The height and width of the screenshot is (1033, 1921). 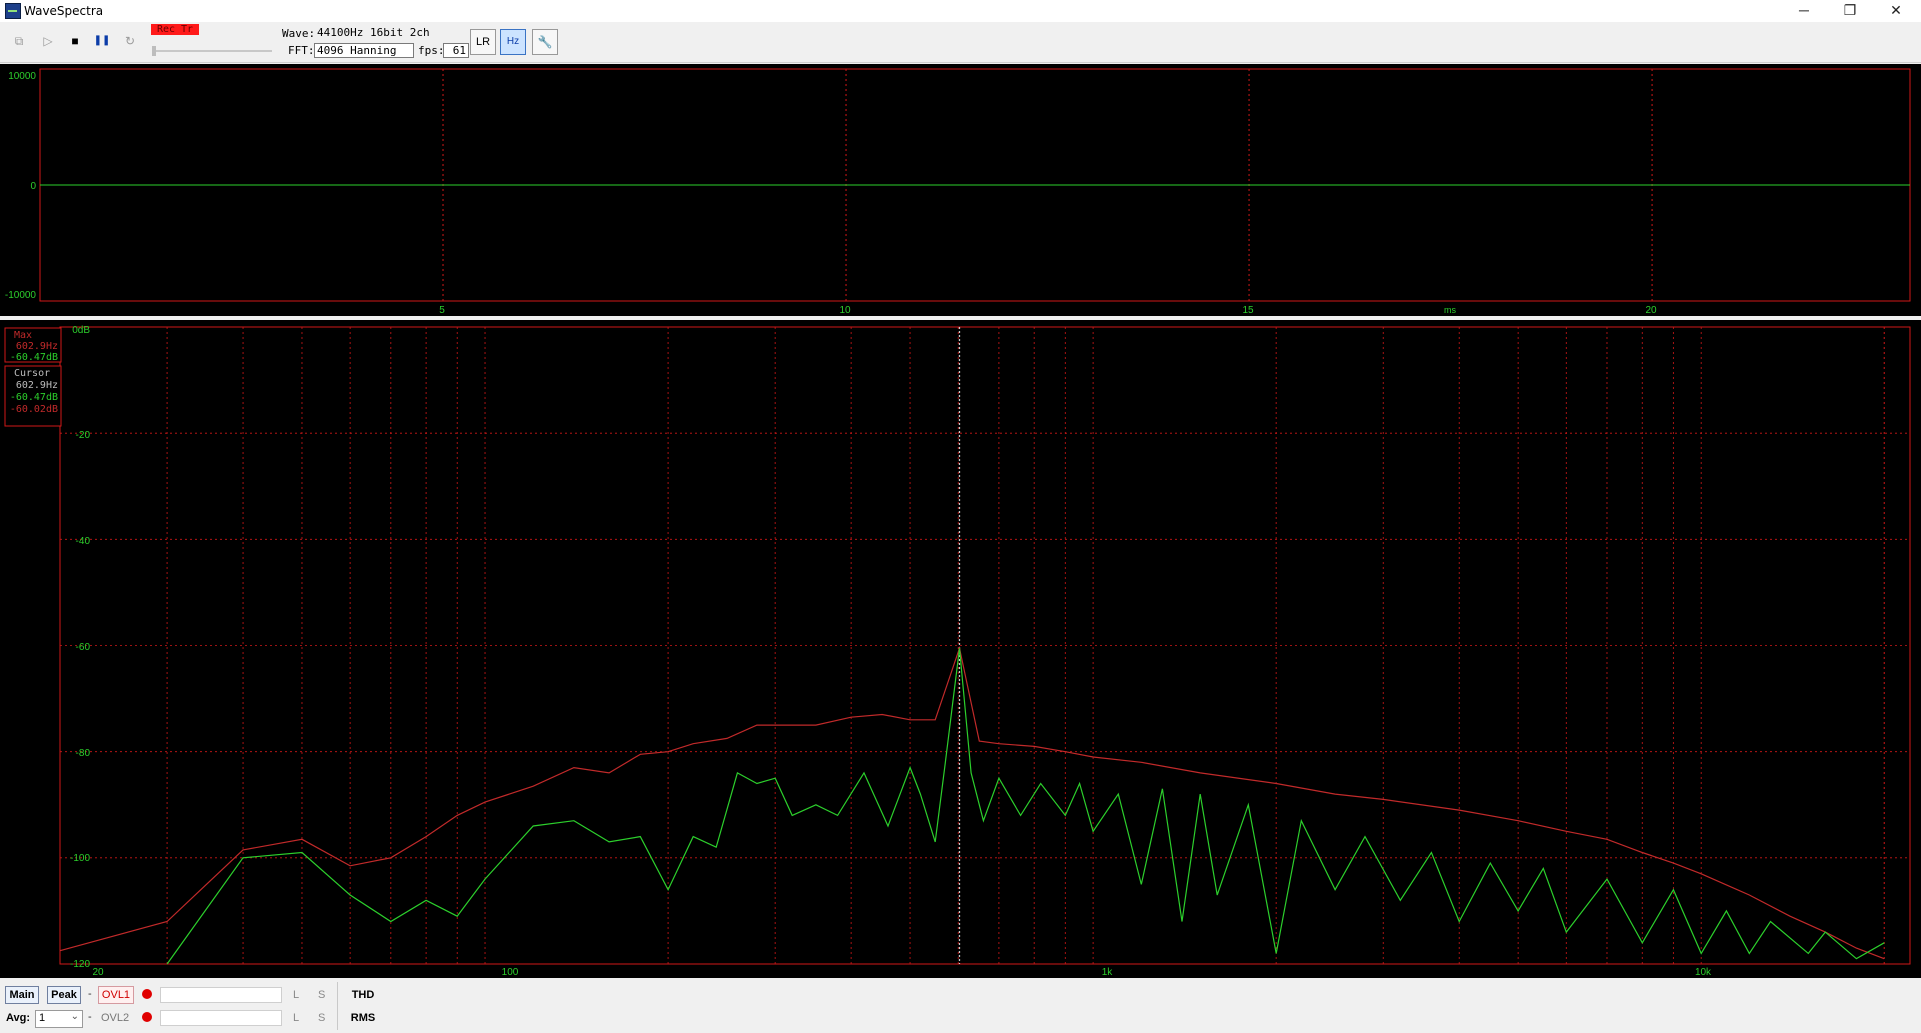 What do you see at coordinates (1850, 11) in the screenshot?
I see `restore-button: ❐` at bounding box center [1850, 11].